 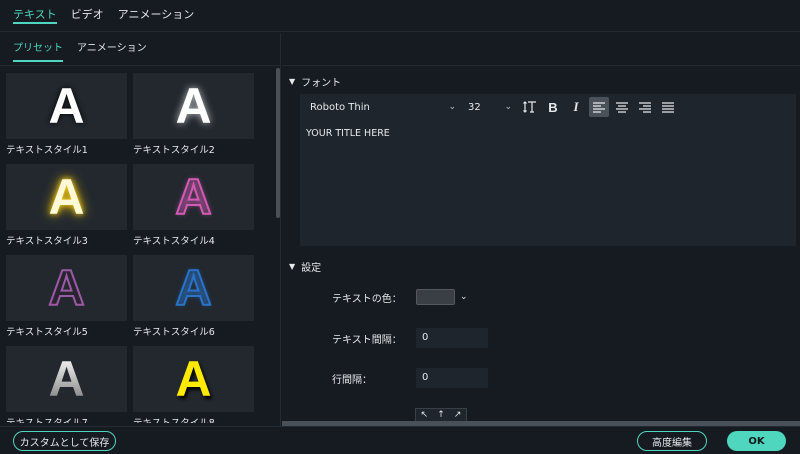 I want to click on preset-label: テキストスタイル8, so click(x=193, y=419).